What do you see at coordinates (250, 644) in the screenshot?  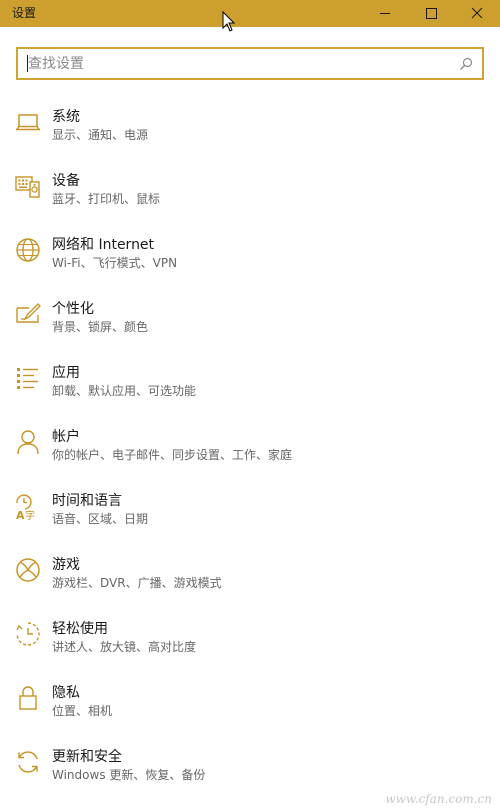 I see `category-ease-of-access: 轻松使用 讲述人、放大镜、高对比度` at bounding box center [250, 644].